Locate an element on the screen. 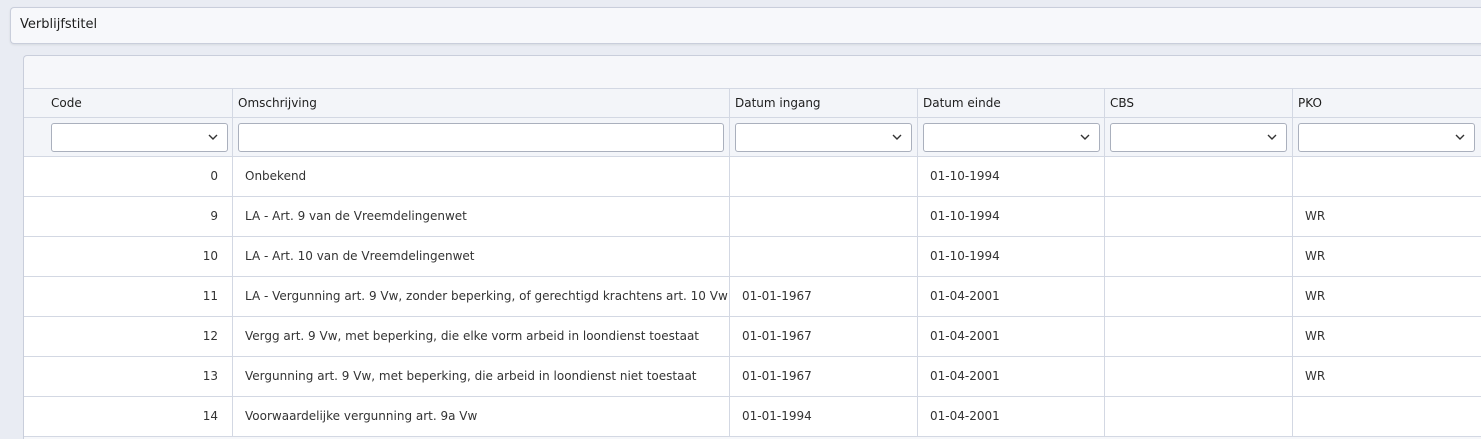 This screenshot has width=1481, height=439. cell-code: 14 is located at coordinates (128, 416).